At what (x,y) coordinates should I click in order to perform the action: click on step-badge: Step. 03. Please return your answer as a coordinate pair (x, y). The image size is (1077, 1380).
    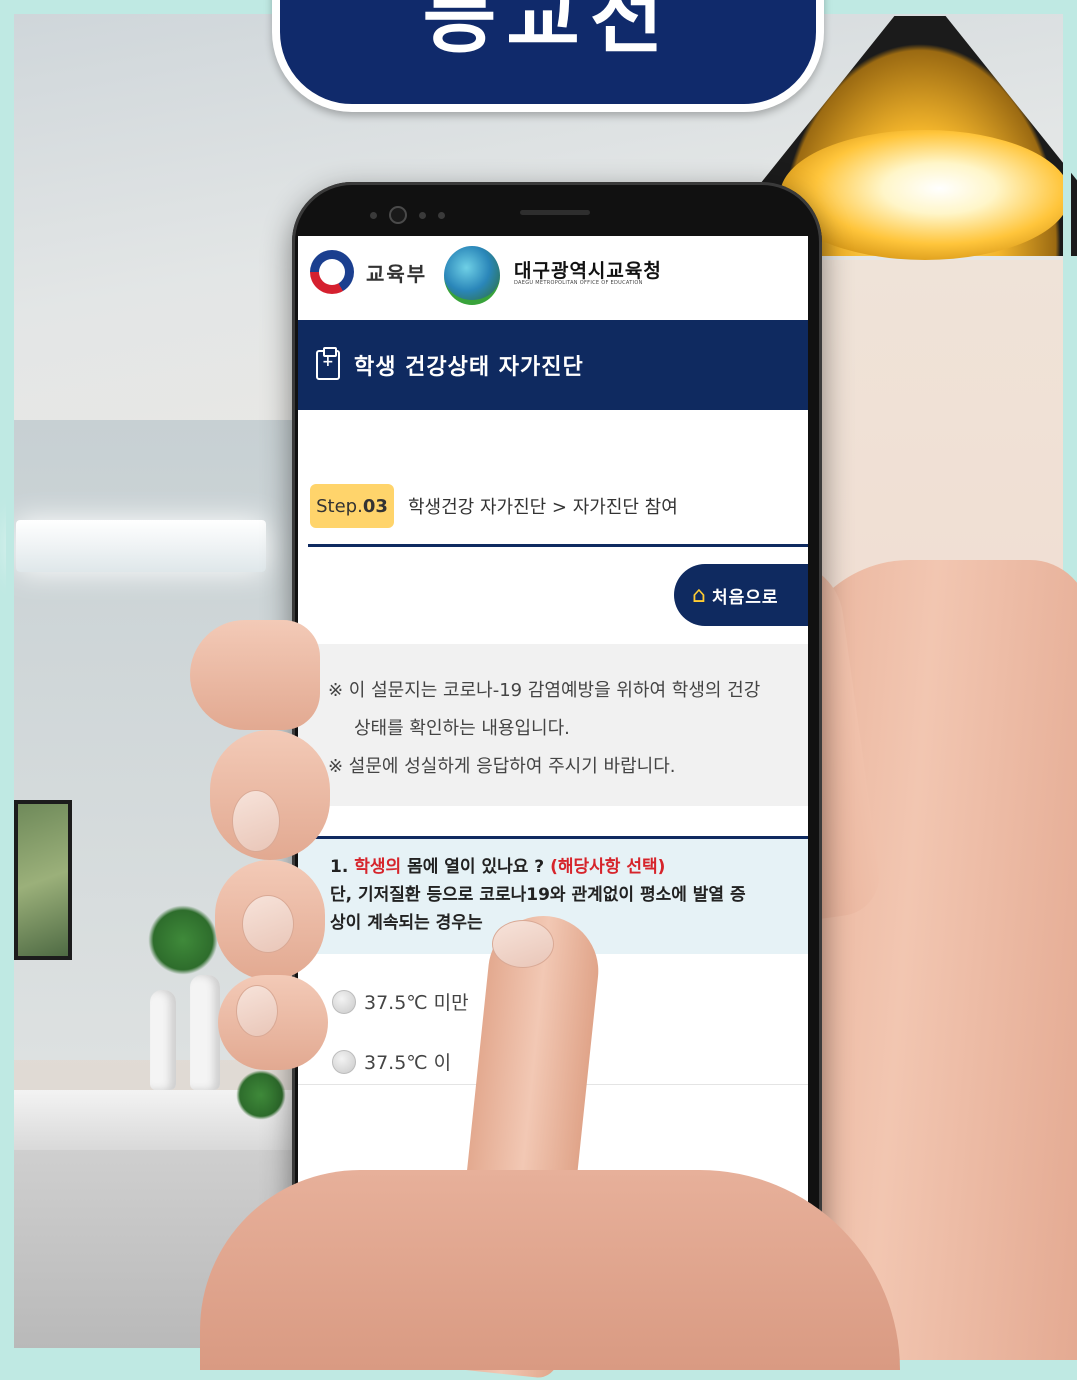
    Looking at the image, I should click on (352, 506).